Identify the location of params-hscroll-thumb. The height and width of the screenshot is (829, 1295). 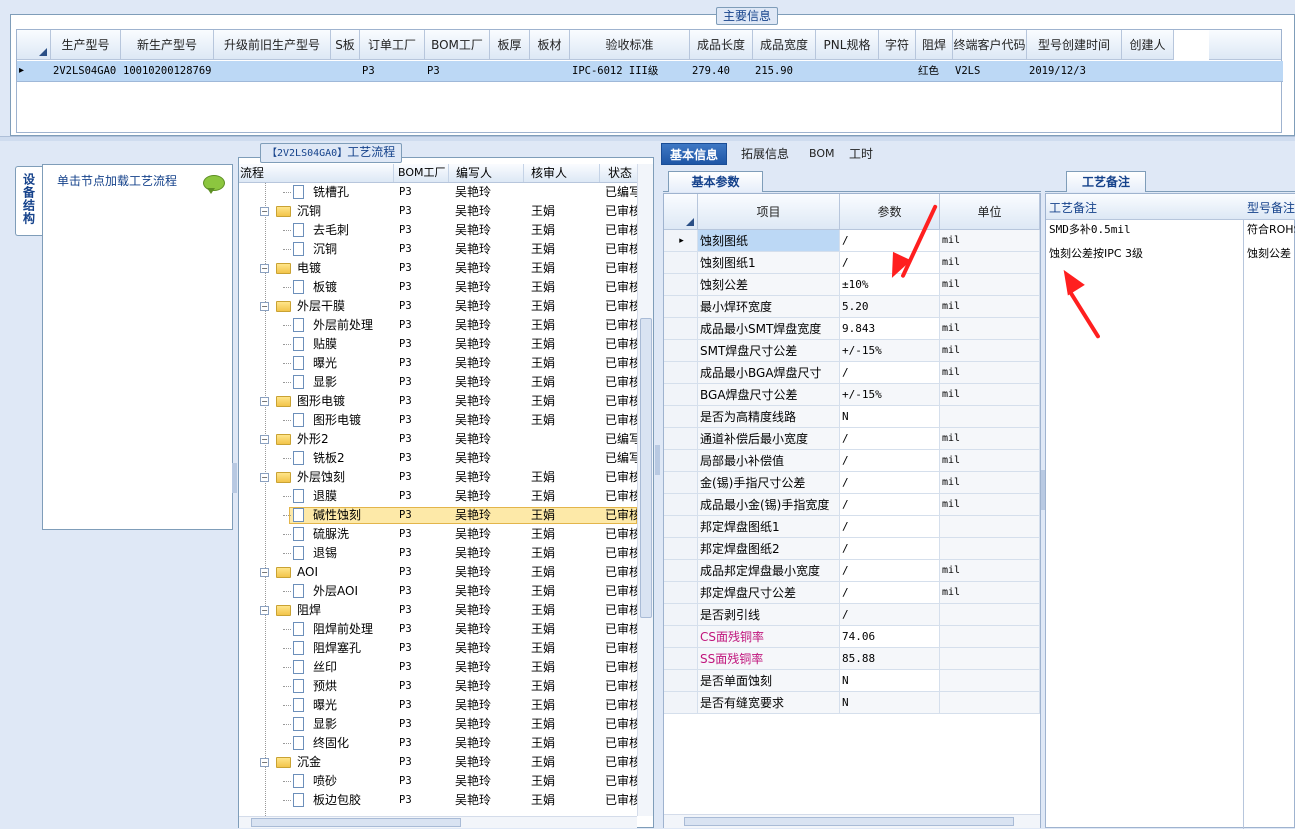
(849, 821).